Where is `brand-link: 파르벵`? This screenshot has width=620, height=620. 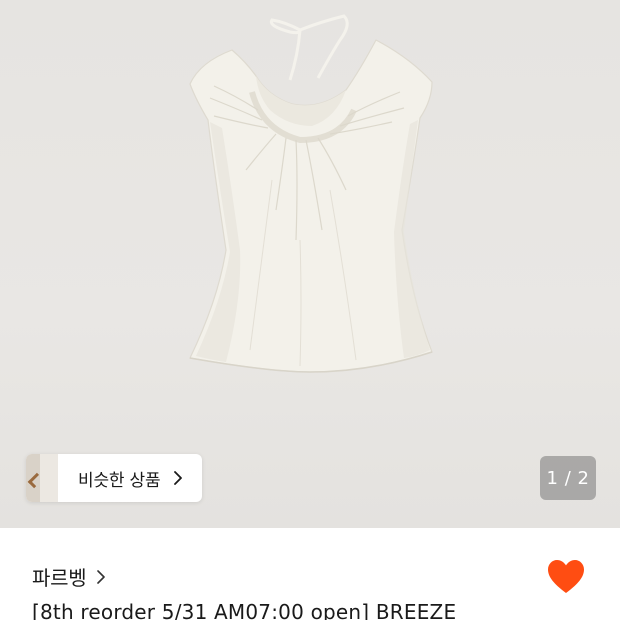
brand-link: 파르벵 is located at coordinates (69, 576).